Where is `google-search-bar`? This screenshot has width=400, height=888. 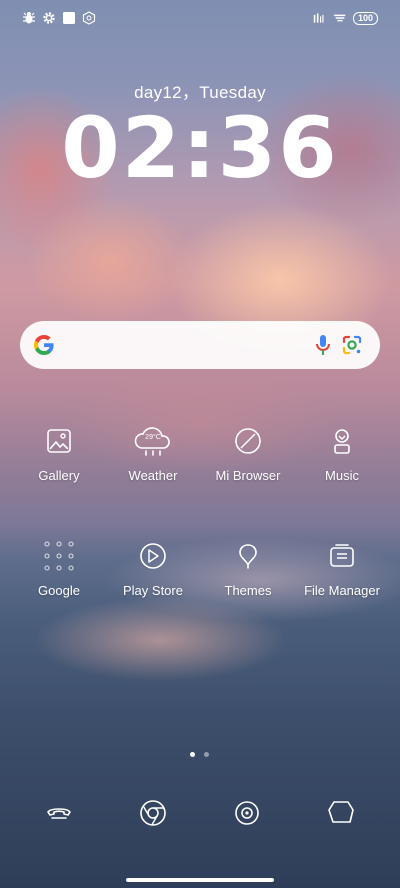 google-search-bar is located at coordinates (200, 345).